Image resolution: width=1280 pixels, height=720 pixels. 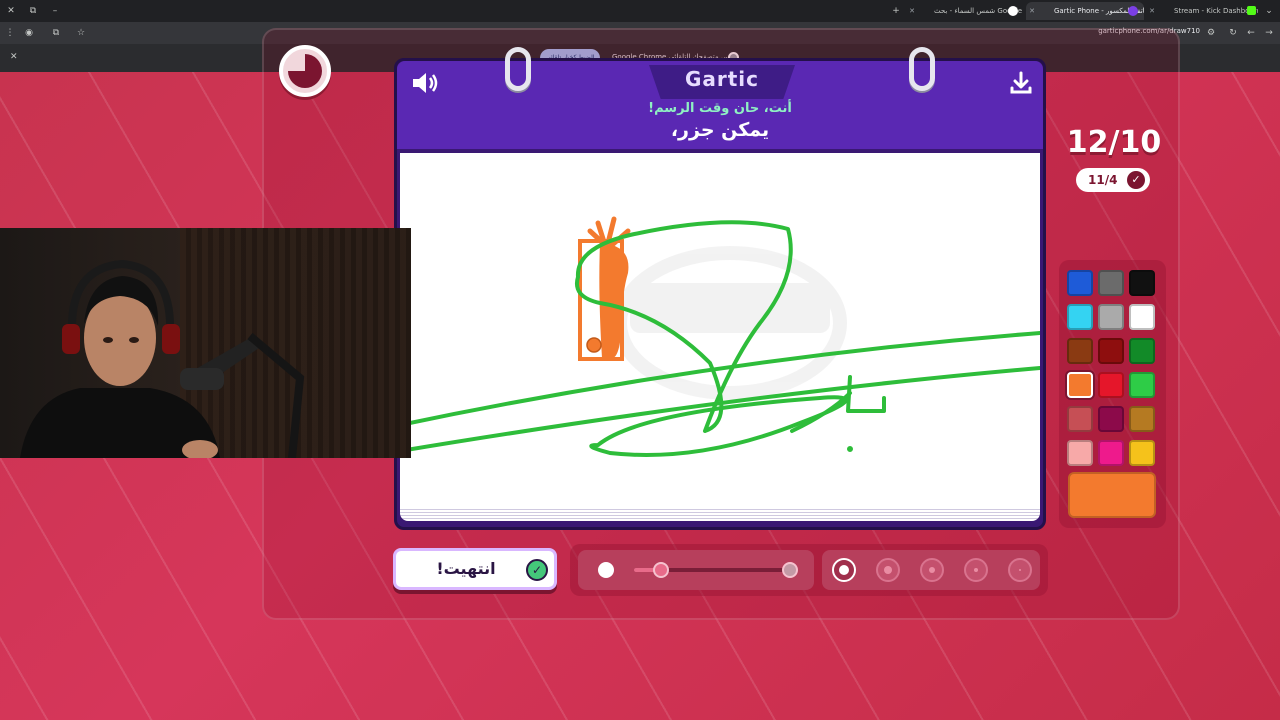 What do you see at coordinates (896, 11) in the screenshot?
I see `new-tab-icon: +` at bounding box center [896, 11].